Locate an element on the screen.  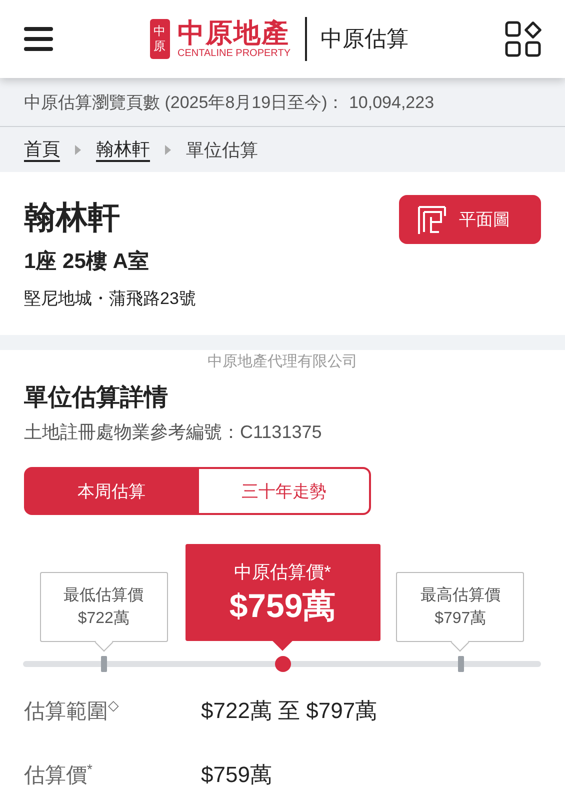
reference-number: 土地註冊處物業參考編號：C1131375 is located at coordinates (173, 432).